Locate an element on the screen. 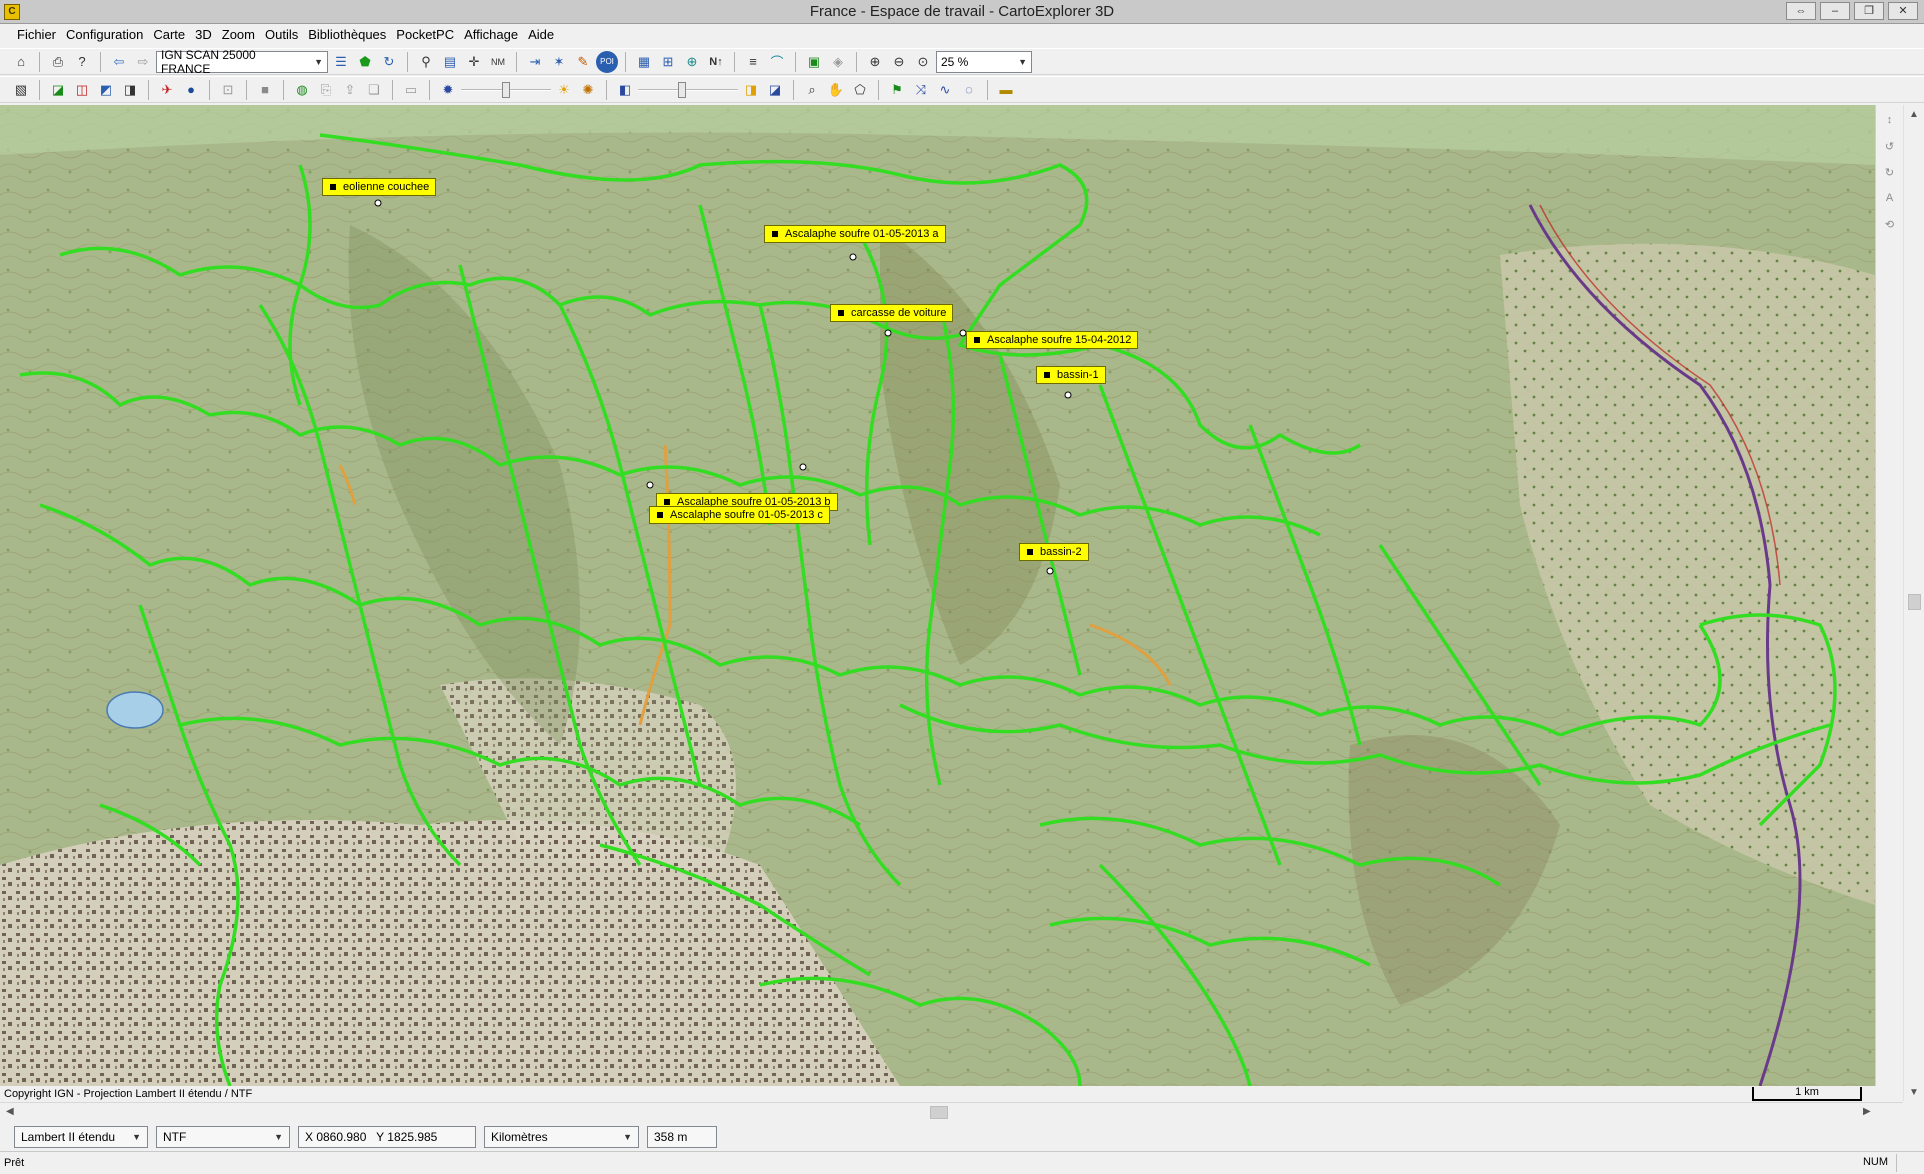 This screenshot has height=1174, width=1924. maximize-icon: ❐ is located at coordinates (1869, 11).